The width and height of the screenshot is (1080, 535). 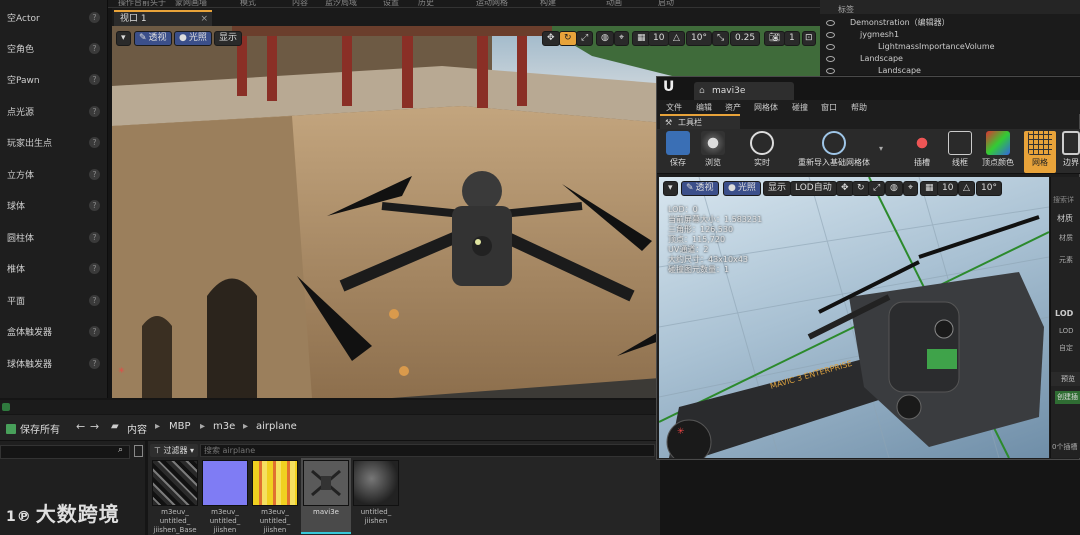 What do you see at coordinates (800, 107) in the screenshot?
I see `menu-item-collision: 碰撞` at bounding box center [800, 107].